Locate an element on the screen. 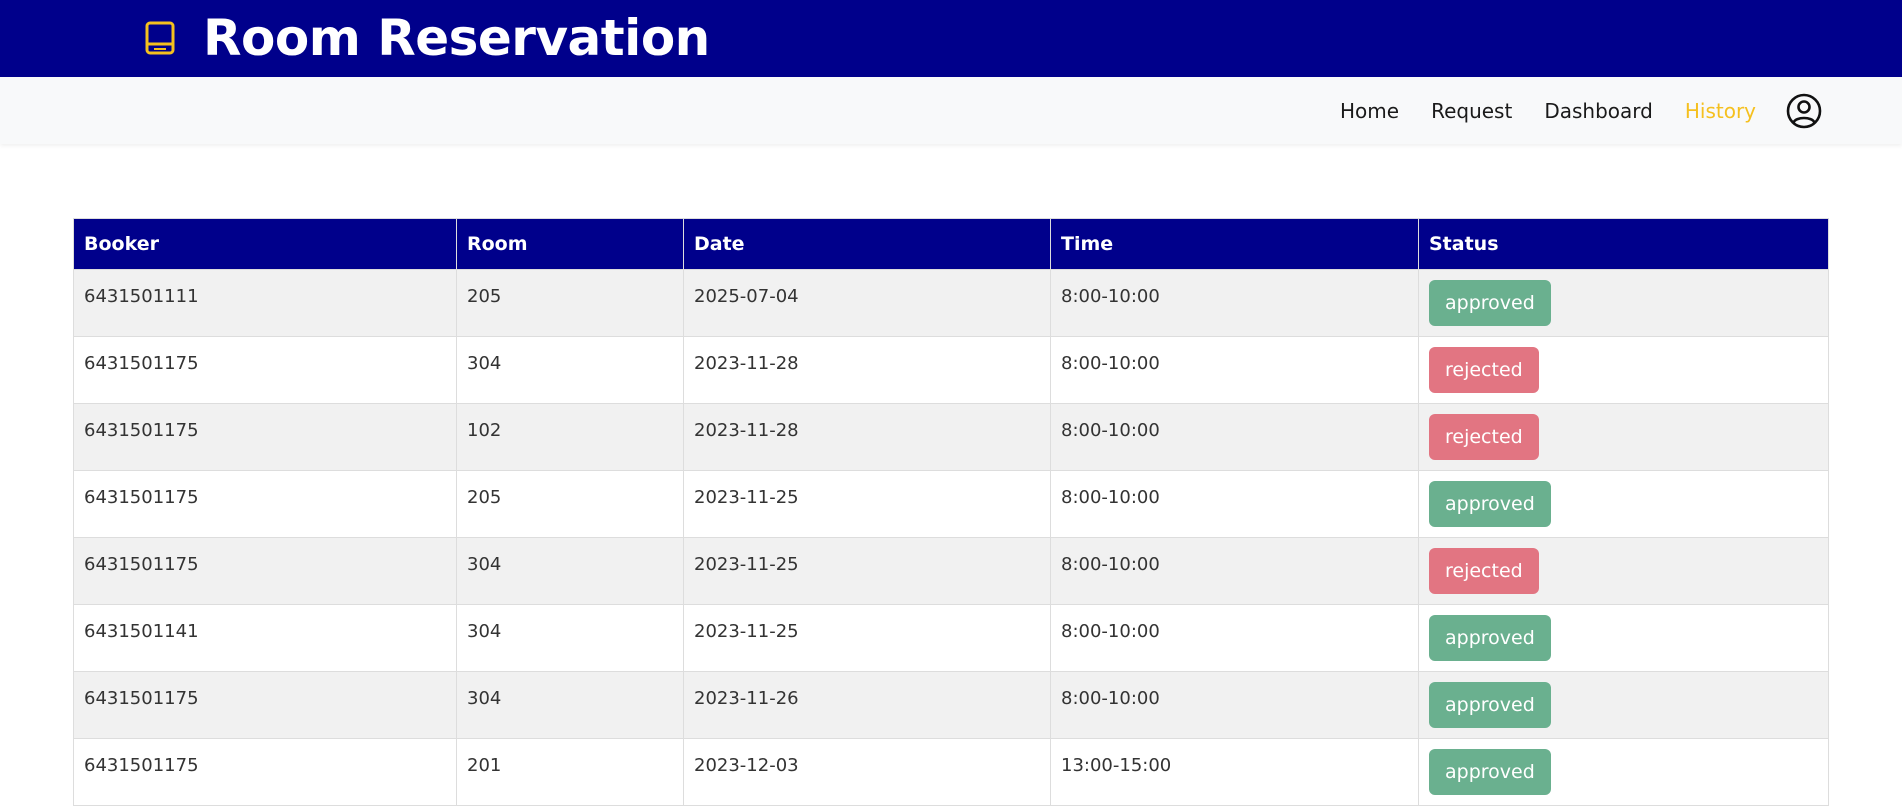  date-cell: 2023-11-26 is located at coordinates (867, 705).